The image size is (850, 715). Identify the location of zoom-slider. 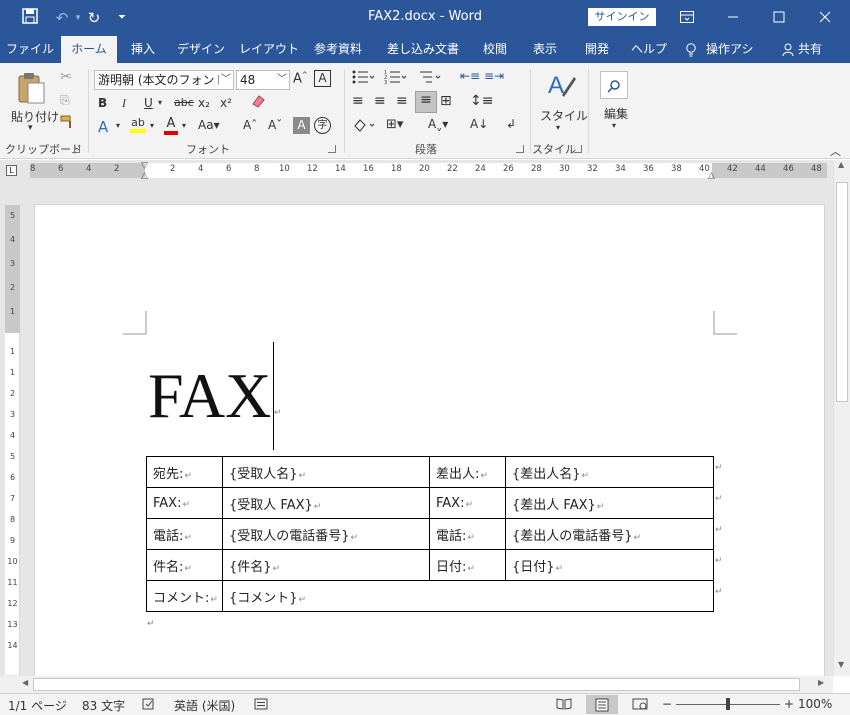
(728, 704).